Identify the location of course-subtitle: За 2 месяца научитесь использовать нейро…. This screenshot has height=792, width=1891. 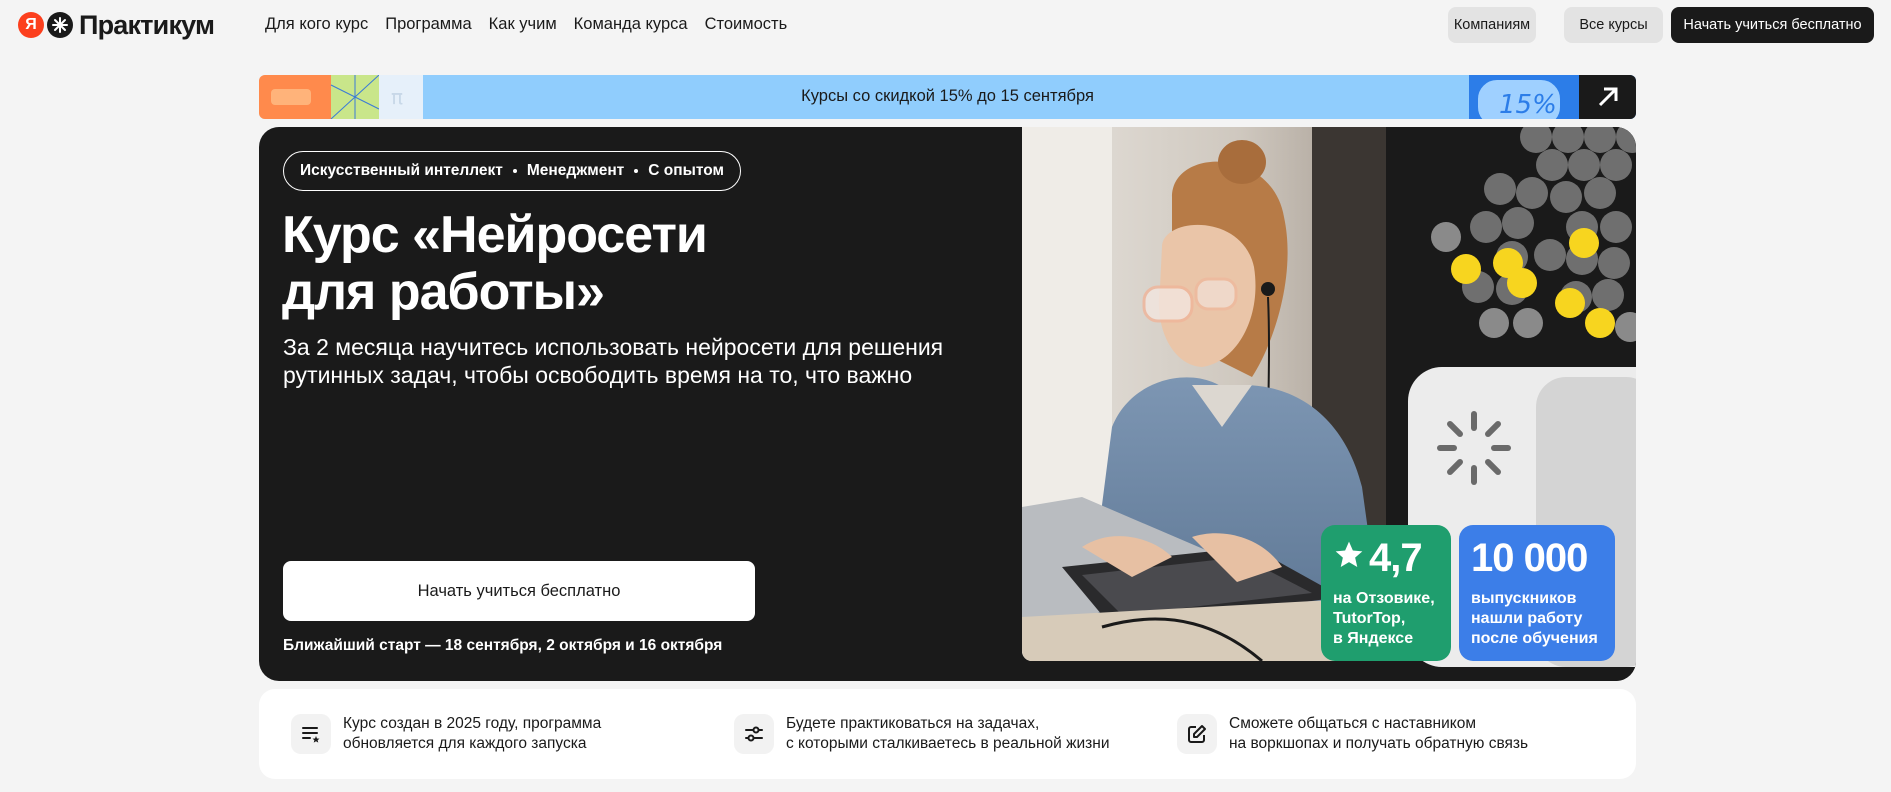
(613, 361).